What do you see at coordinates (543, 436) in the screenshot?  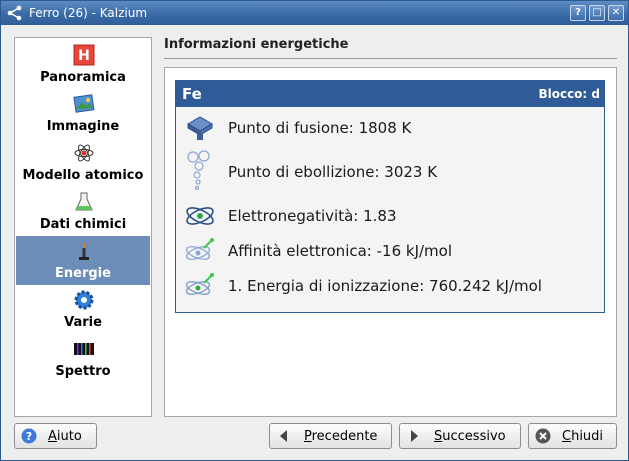 I see `close-circle-icon` at bounding box center [543, 436].